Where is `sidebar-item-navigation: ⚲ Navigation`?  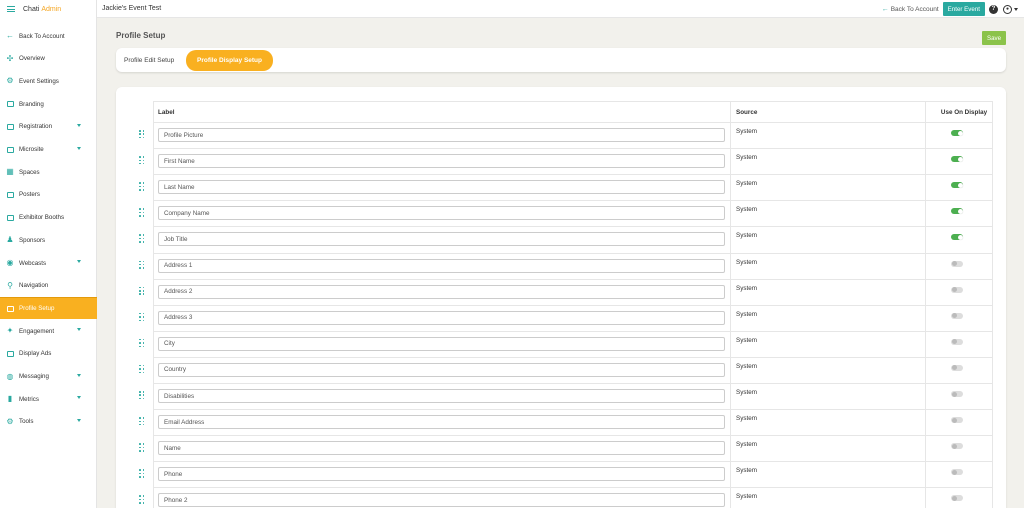
sidebar-item-navigation: ⚲ Navigation is located at coordinates (48, 286).